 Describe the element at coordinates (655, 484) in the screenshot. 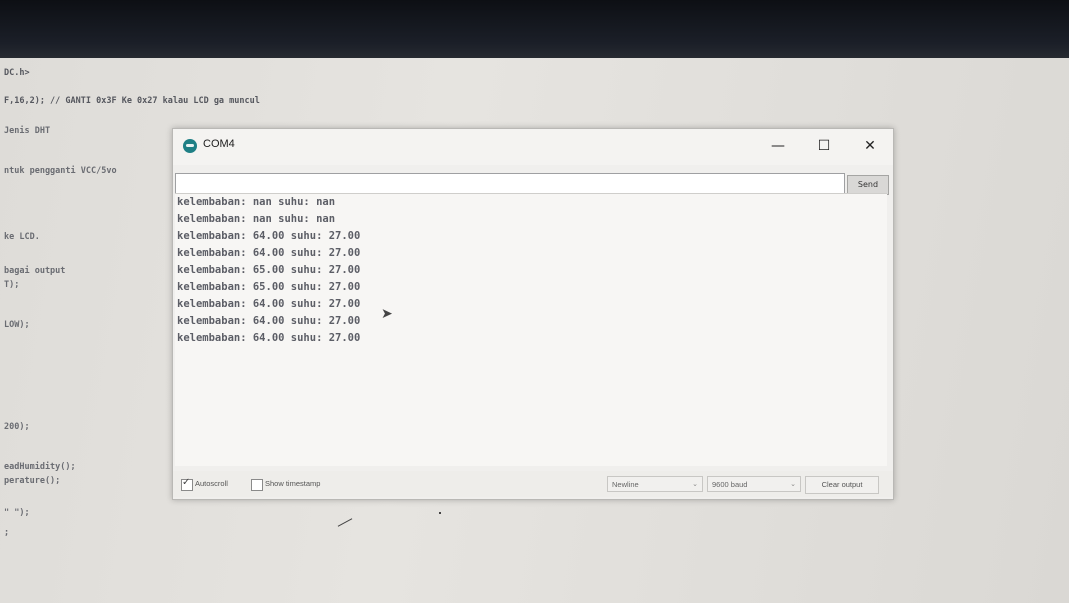

I see `line-ending-select: Newline ⌄` at that location.